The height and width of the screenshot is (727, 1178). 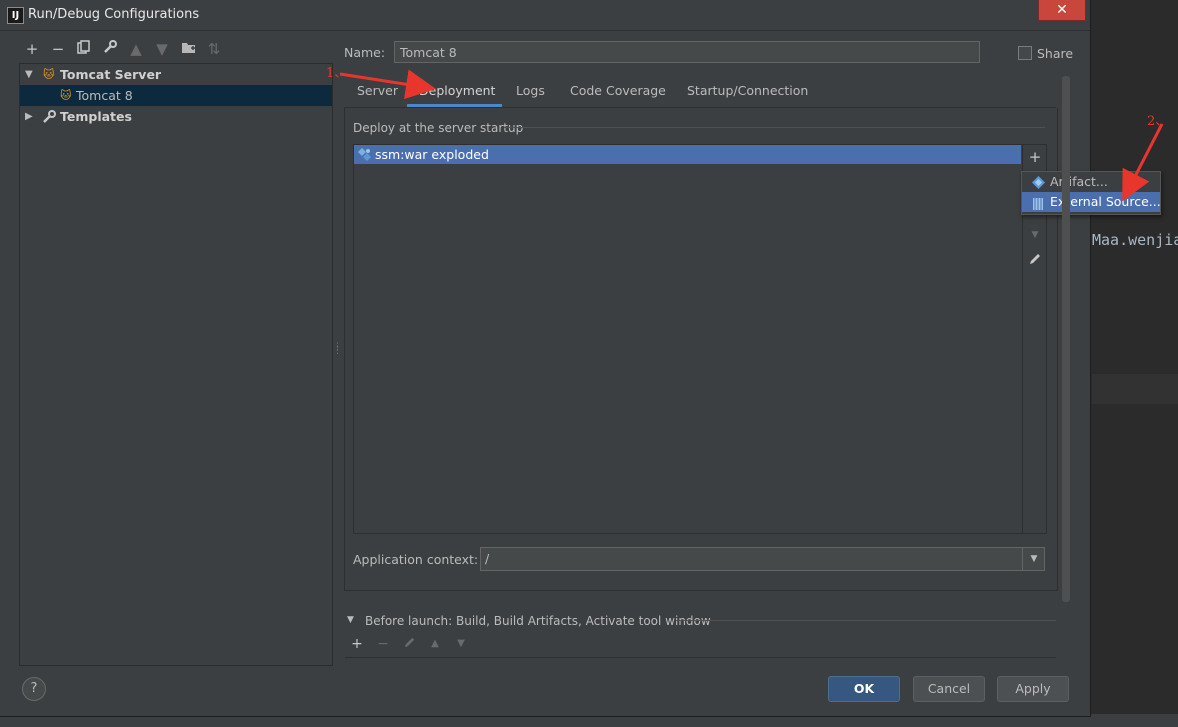 What do you see at coordinates (747, 90) in the screenshot?
I see `tab-startup-connection: Startup/Connection` at bounding box center [747, 90].